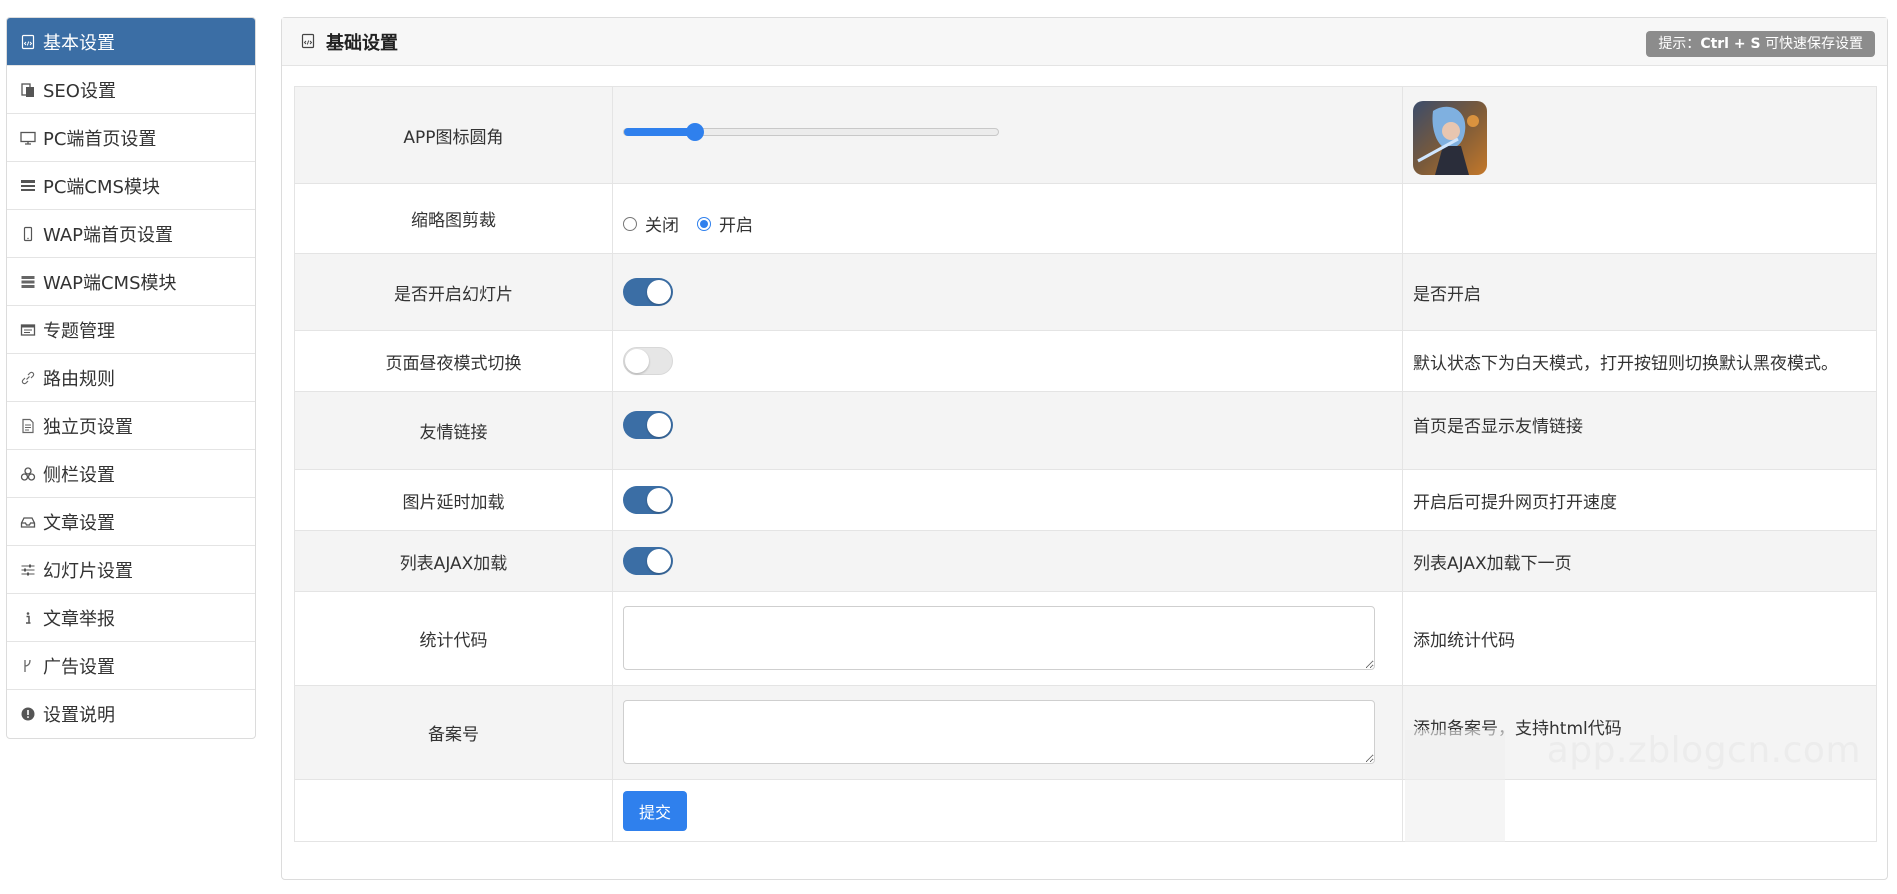 Image resolution: width=1897 pixels, height=894 pixels. What do you see at coordinates (28, 522) in the screenshot?
I see `inbox-icon` at bounding box center [28, 522].